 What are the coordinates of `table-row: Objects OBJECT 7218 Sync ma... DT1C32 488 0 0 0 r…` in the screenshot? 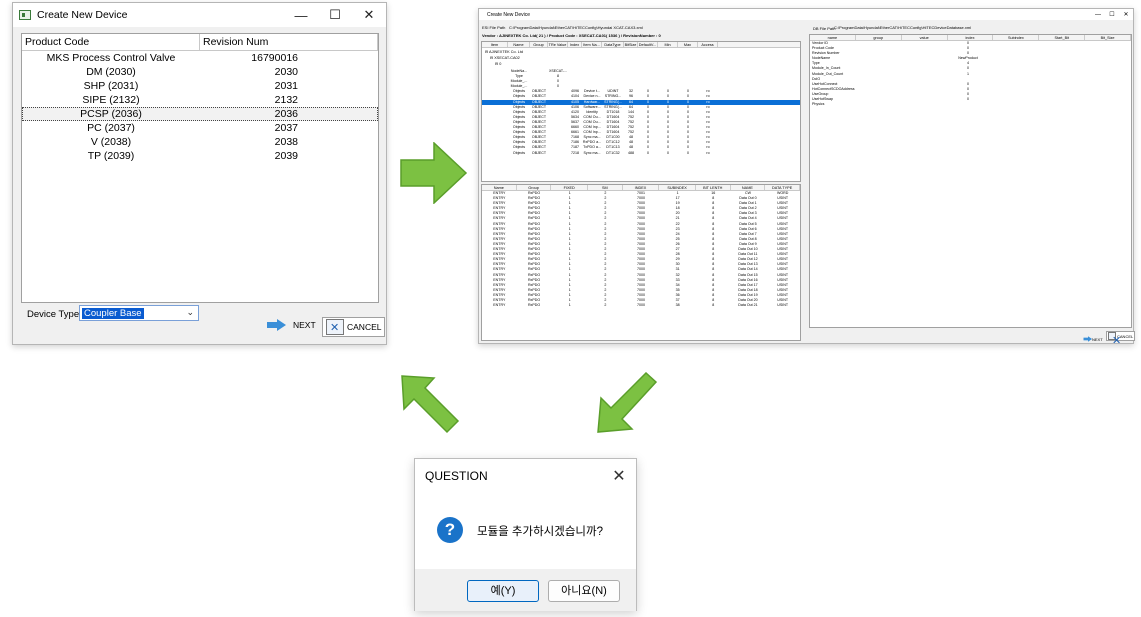 It's located at (641, 153).